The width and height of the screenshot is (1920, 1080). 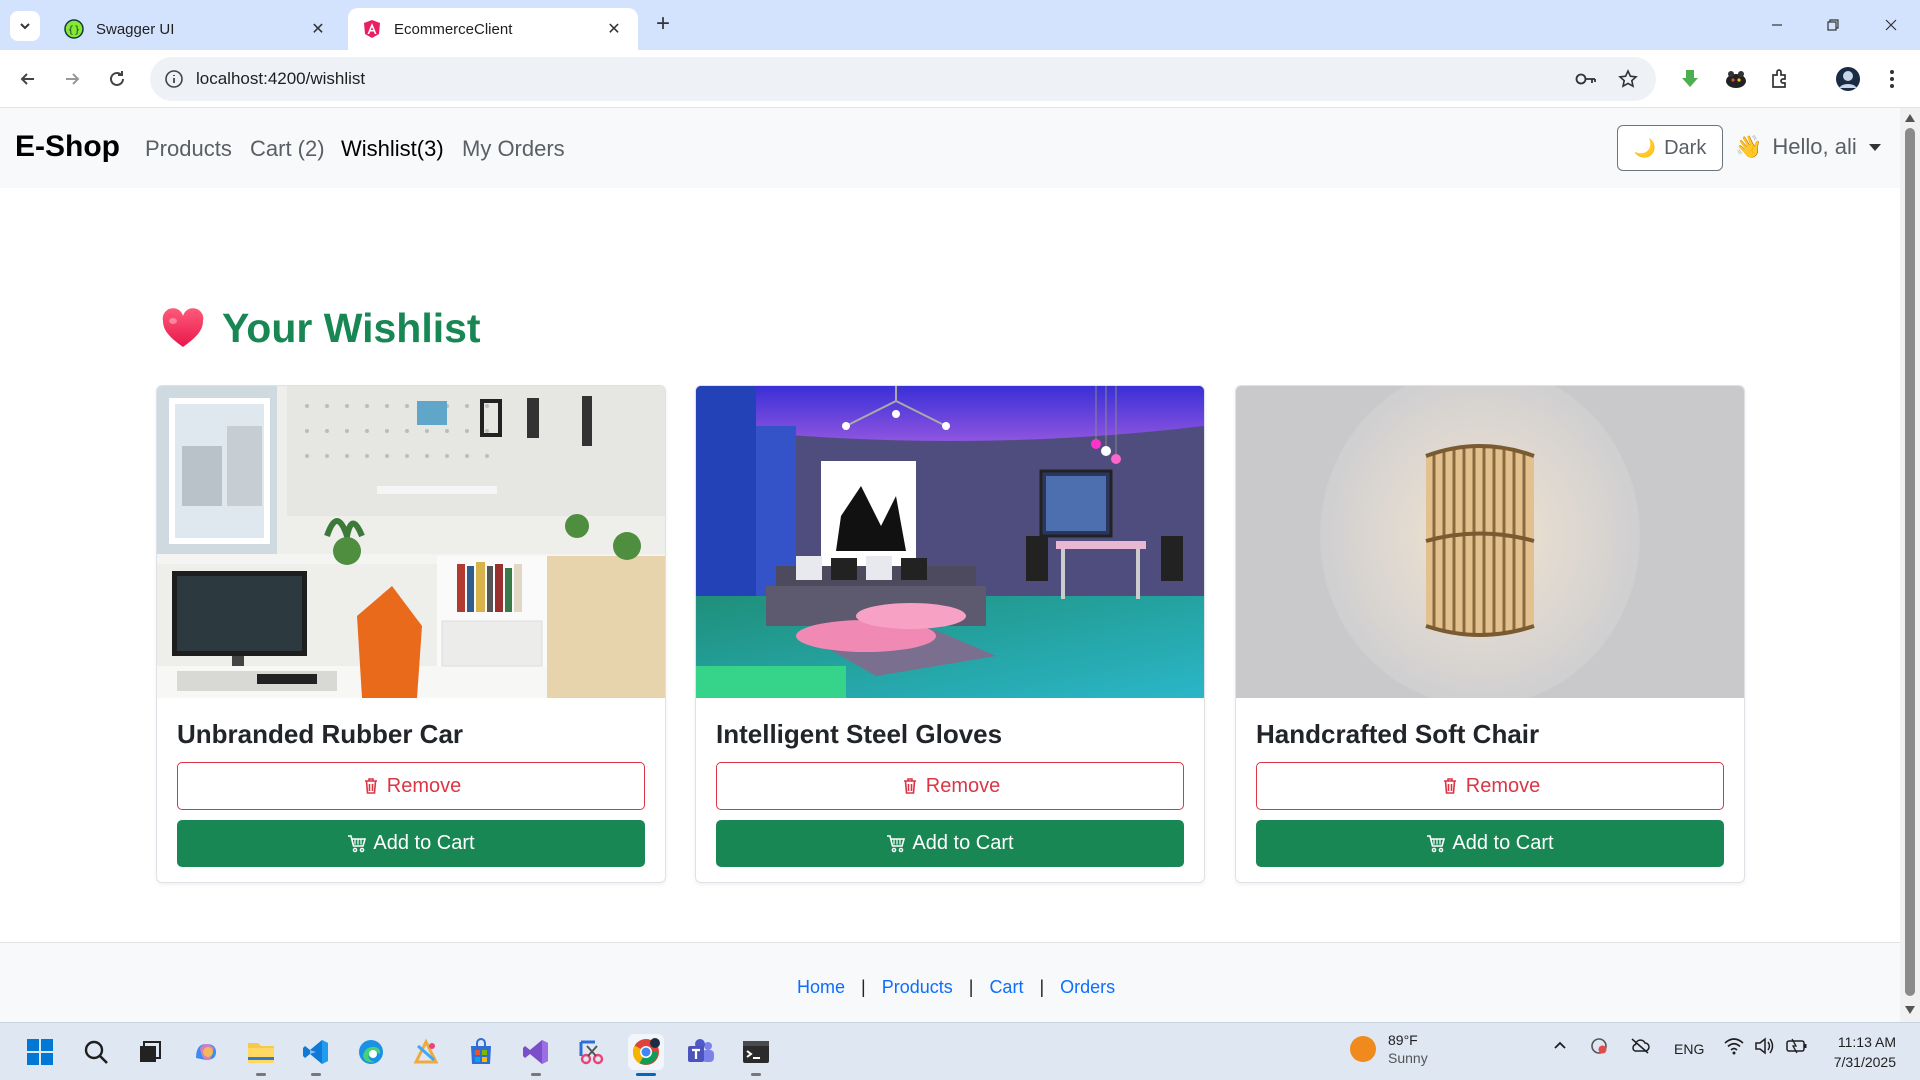 I want to click on cloud-offline-icon, so click(x=1640, y=1047).